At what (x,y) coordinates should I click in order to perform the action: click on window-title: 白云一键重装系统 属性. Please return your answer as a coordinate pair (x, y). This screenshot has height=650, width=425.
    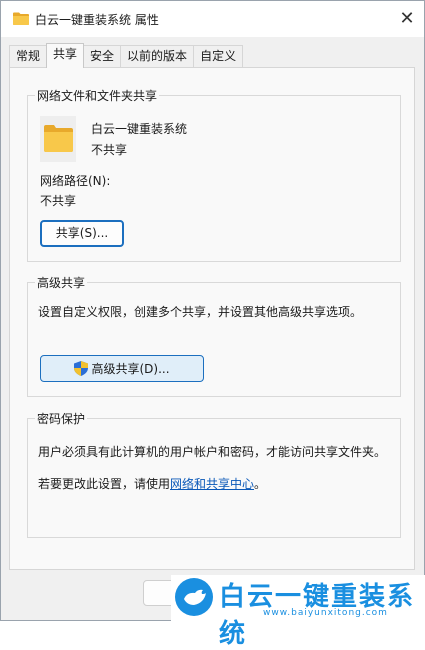
    Looking at the image, I should click on (97, 20).